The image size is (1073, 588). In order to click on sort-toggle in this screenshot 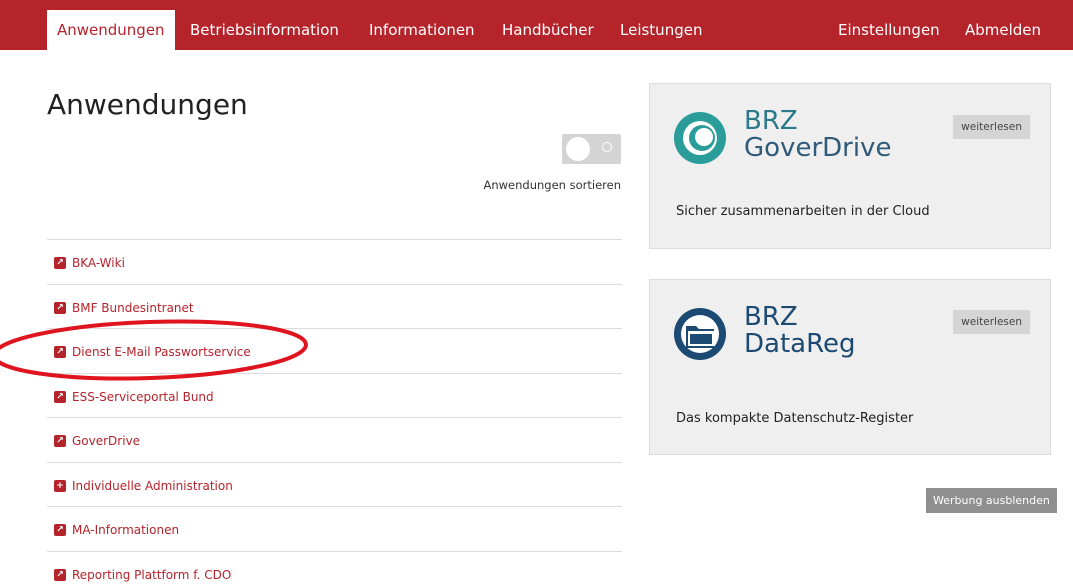, I will do `click(591, 149)`.